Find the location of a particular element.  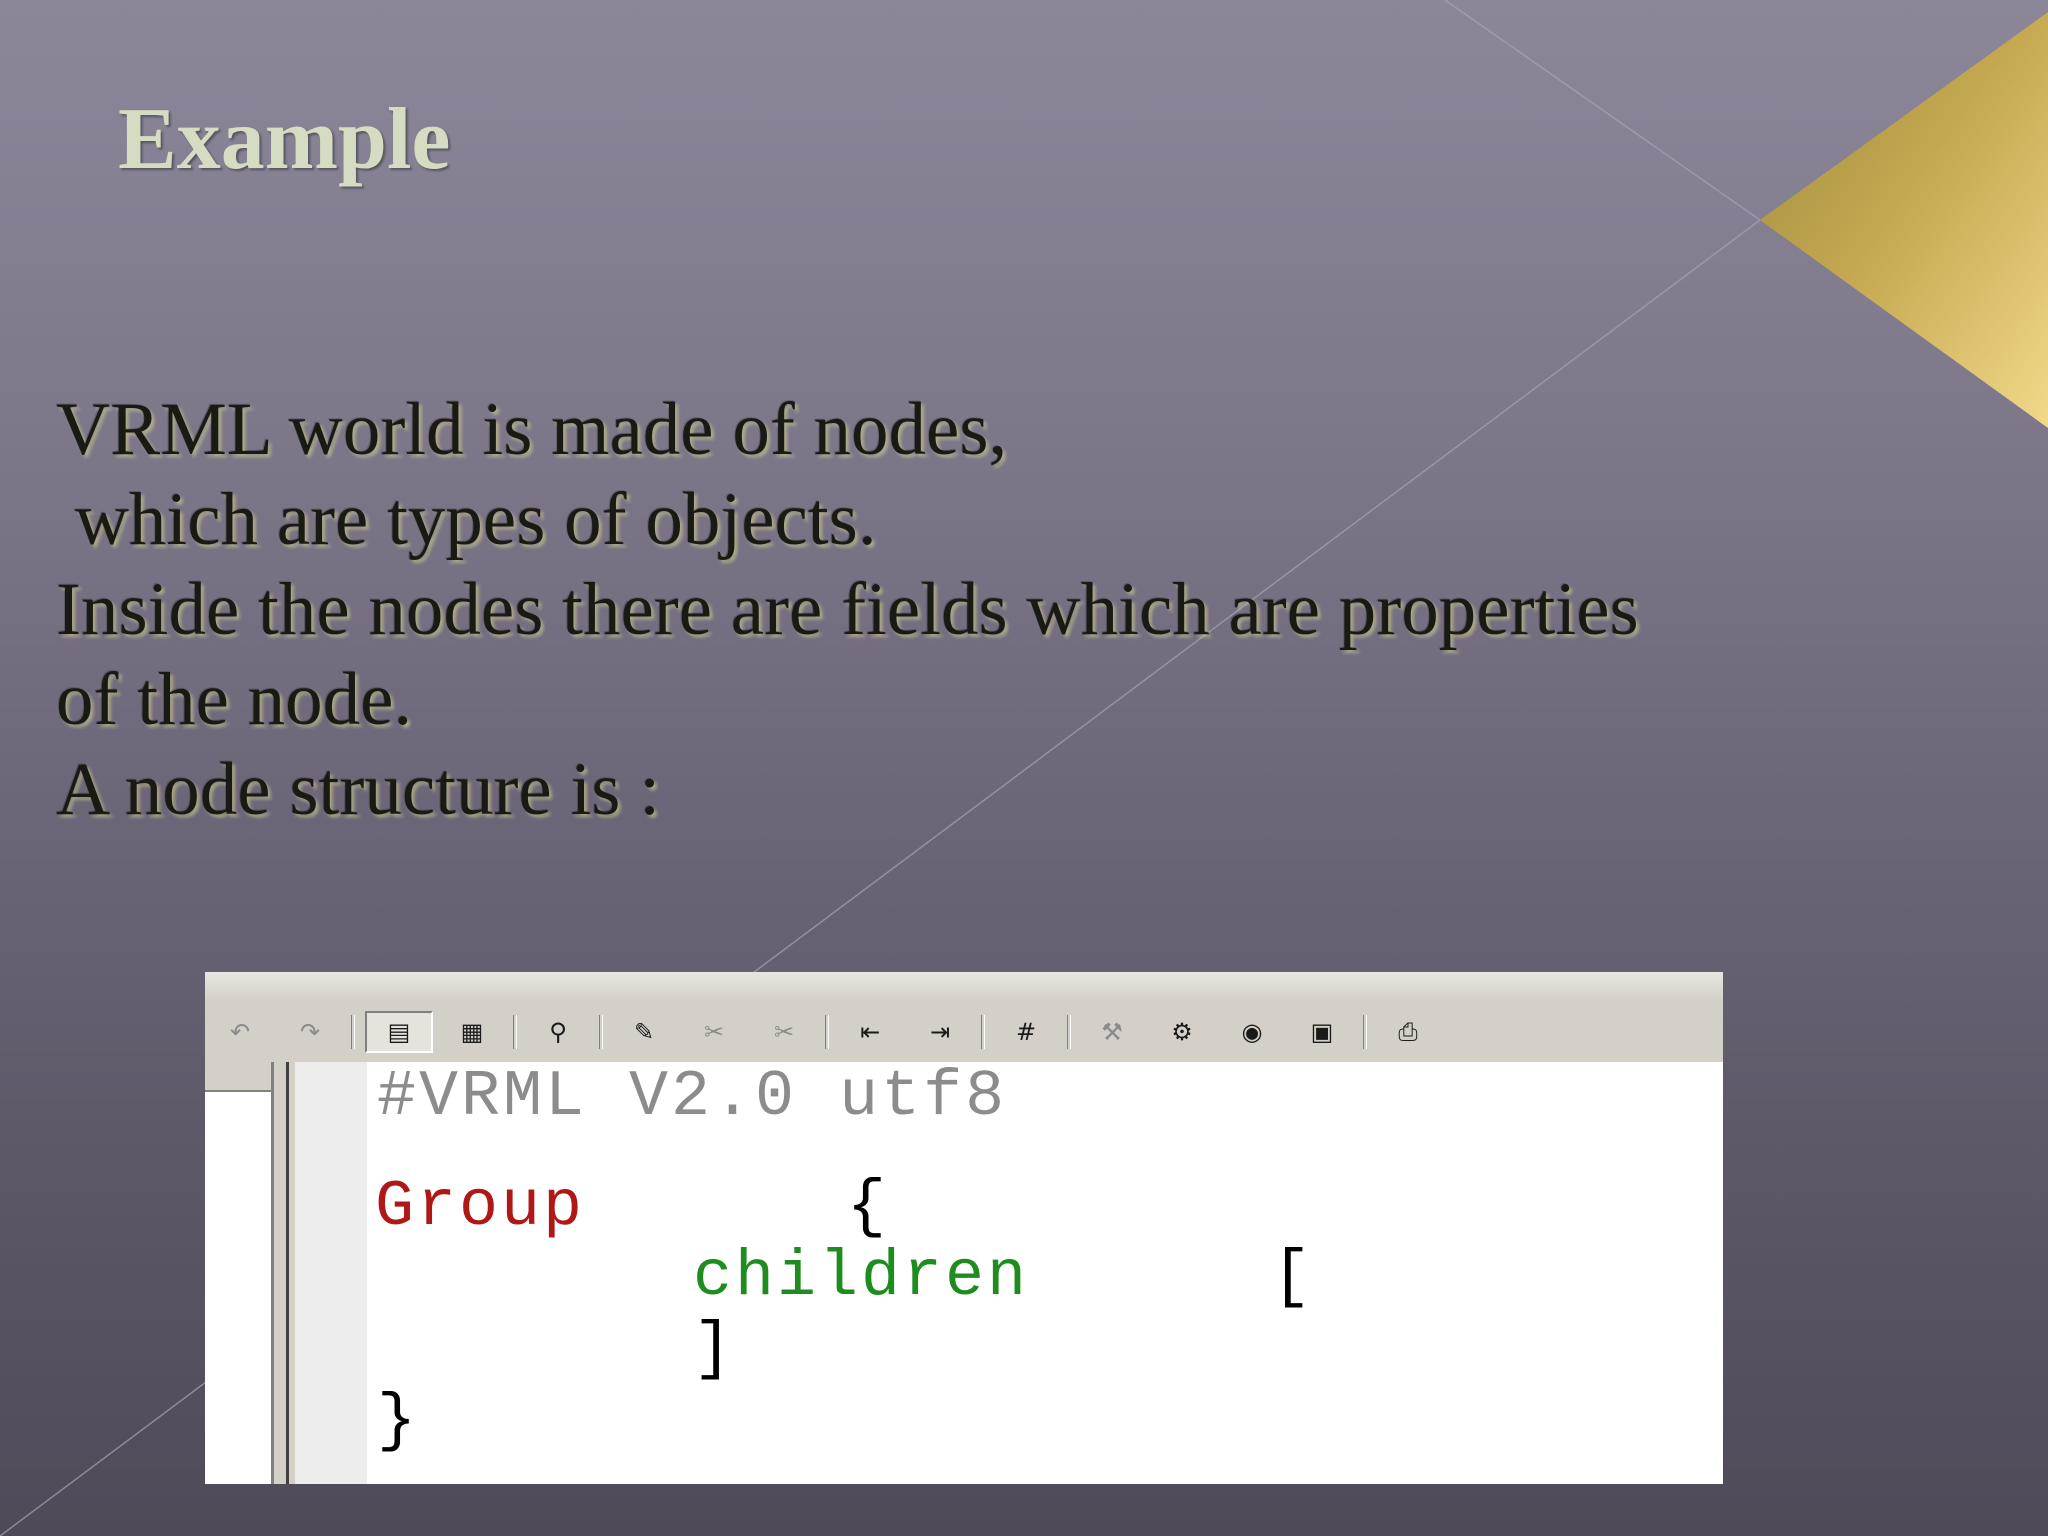

code-group-close-brace: } is located at coordinates (398, 1421).